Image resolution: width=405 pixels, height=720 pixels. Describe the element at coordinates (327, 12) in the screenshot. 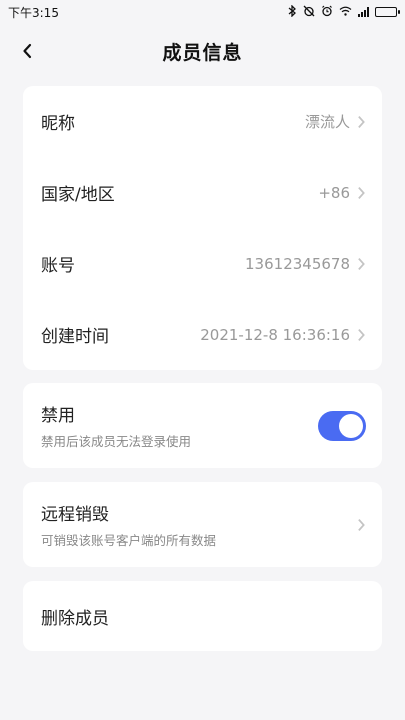

I see `alarm-icon` at that location.